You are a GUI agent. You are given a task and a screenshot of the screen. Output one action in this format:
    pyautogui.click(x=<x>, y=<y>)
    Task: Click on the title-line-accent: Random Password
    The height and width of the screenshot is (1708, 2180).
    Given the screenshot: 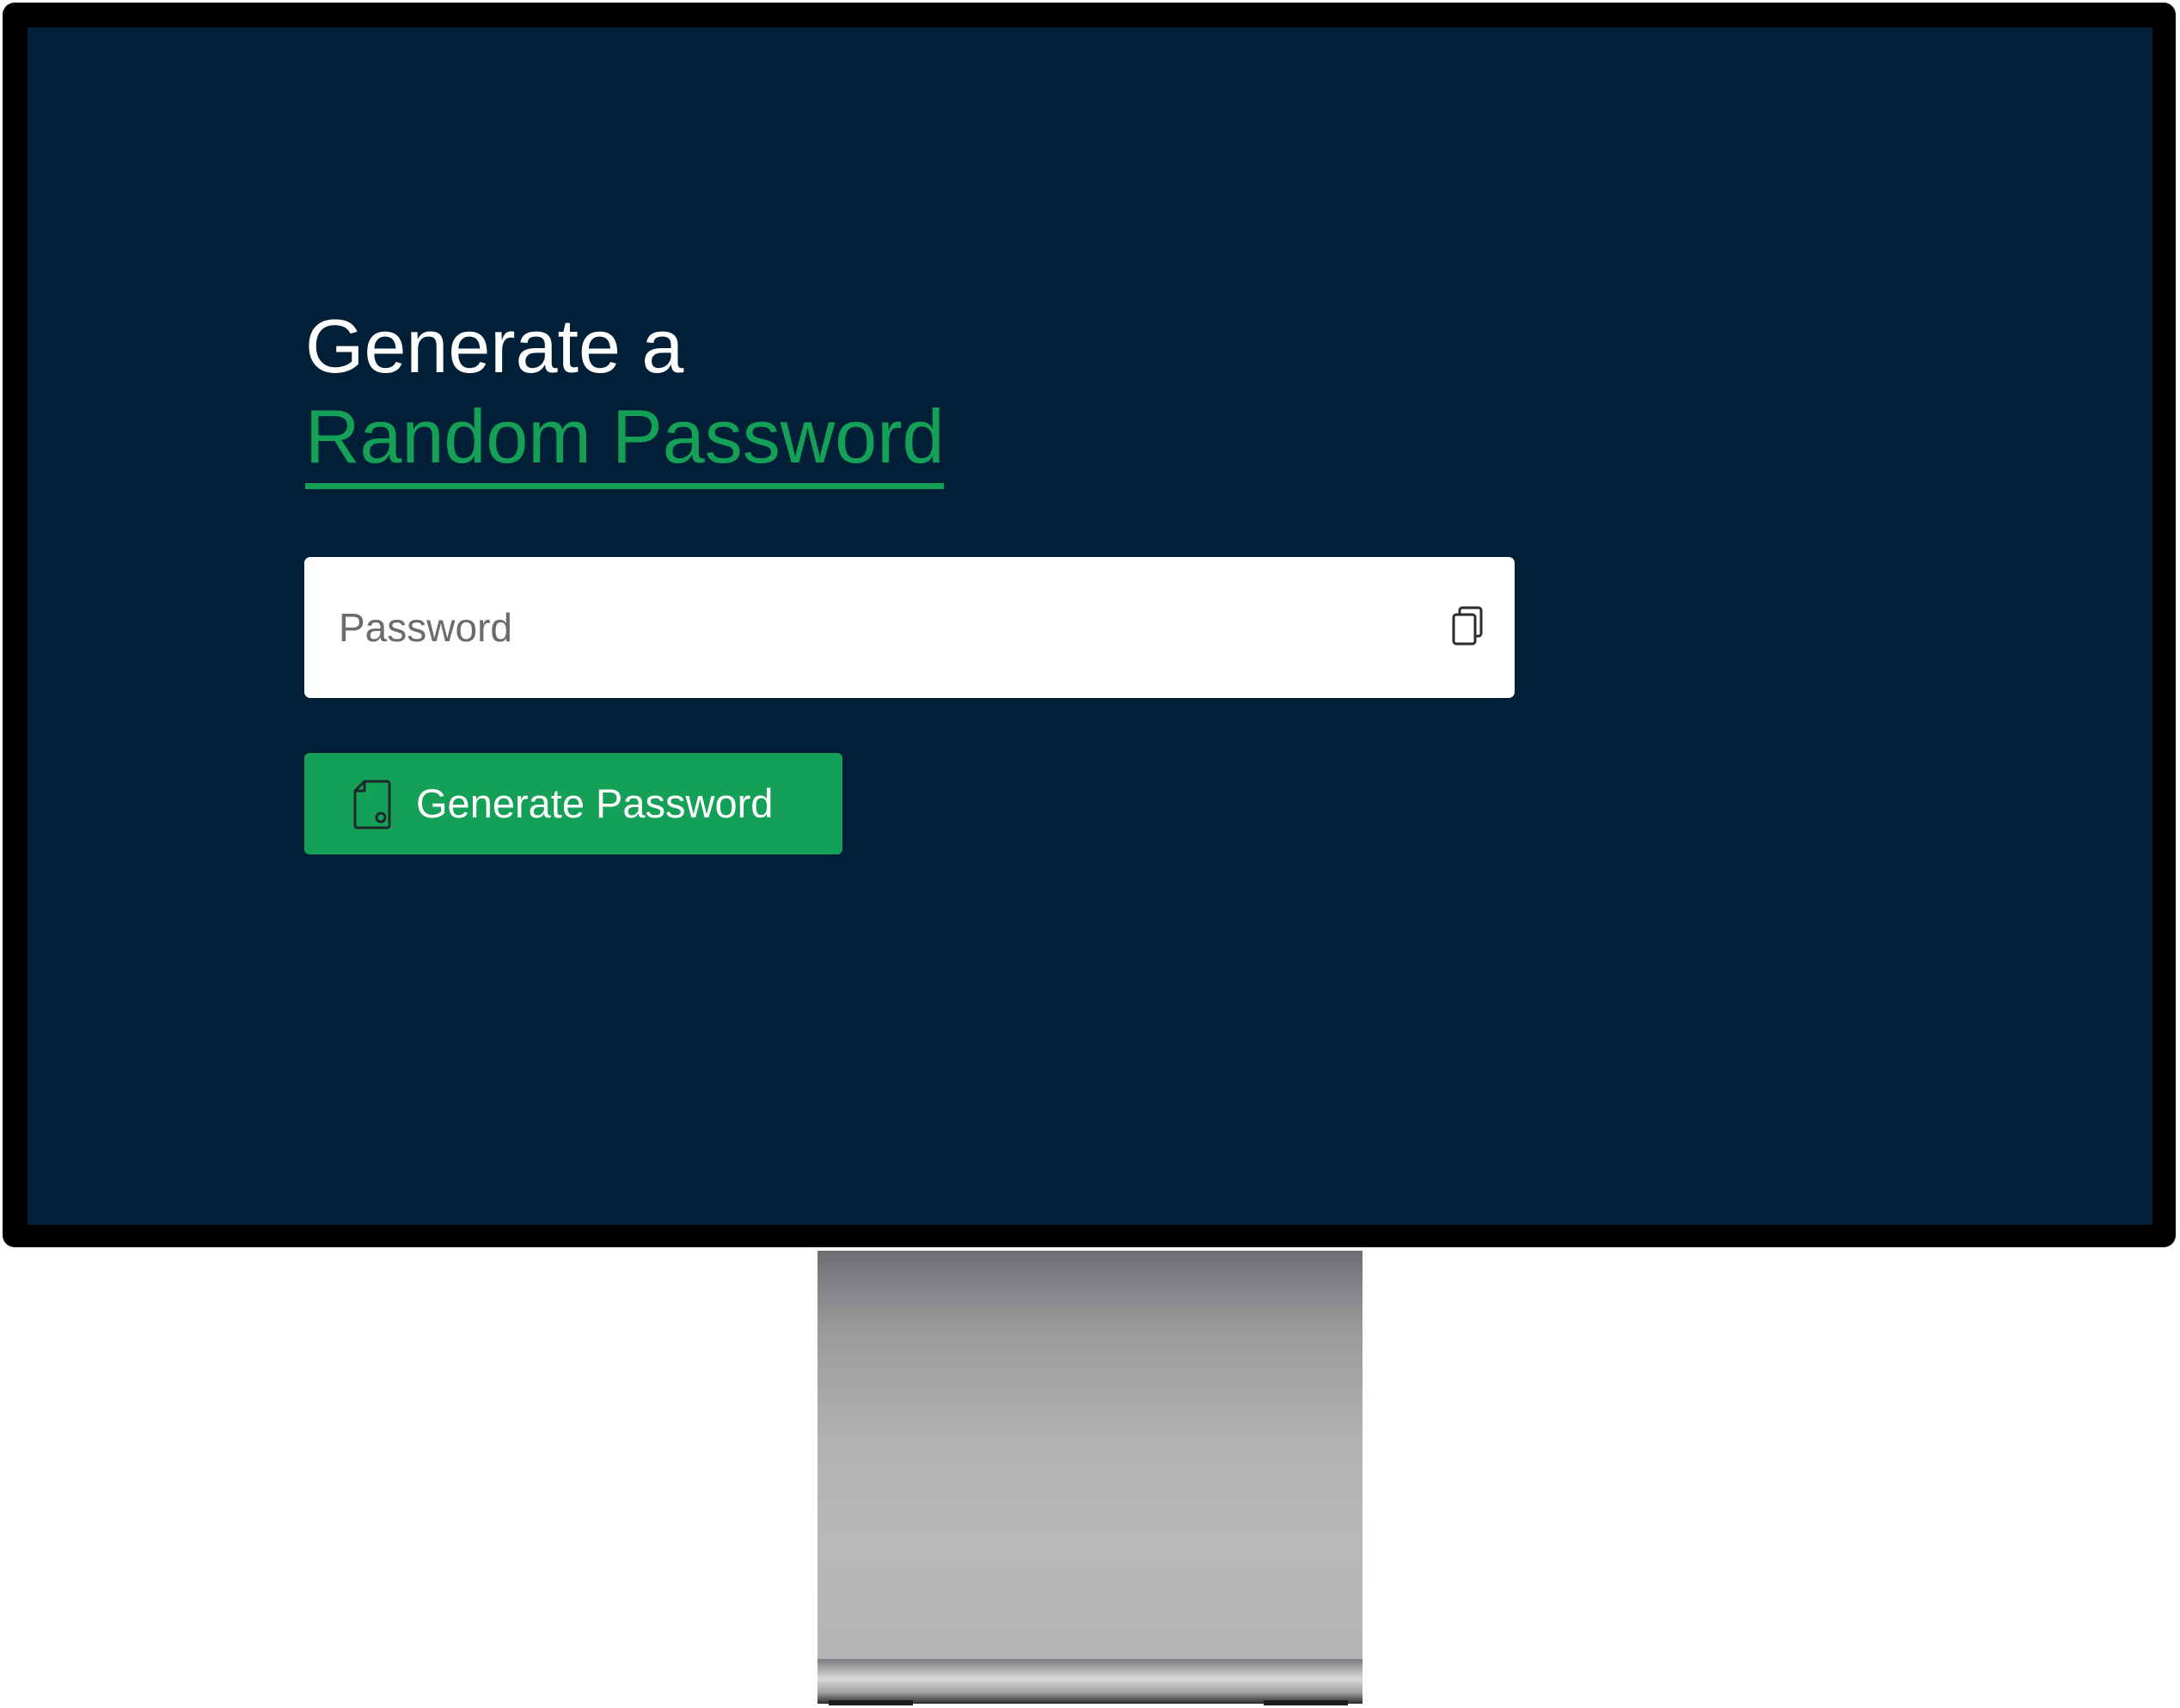 What is the action you would take?
    pyautogui.click(x=625, y=440)
    